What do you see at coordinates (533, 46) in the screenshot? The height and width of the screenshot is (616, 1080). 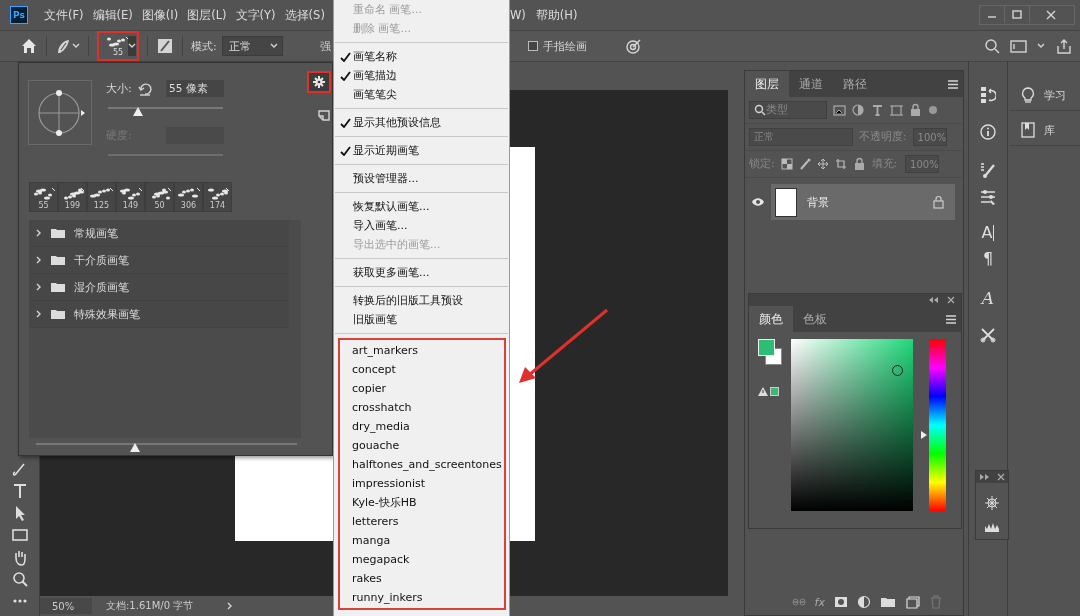 I see `checkbox` at bounding box center [533, 46].